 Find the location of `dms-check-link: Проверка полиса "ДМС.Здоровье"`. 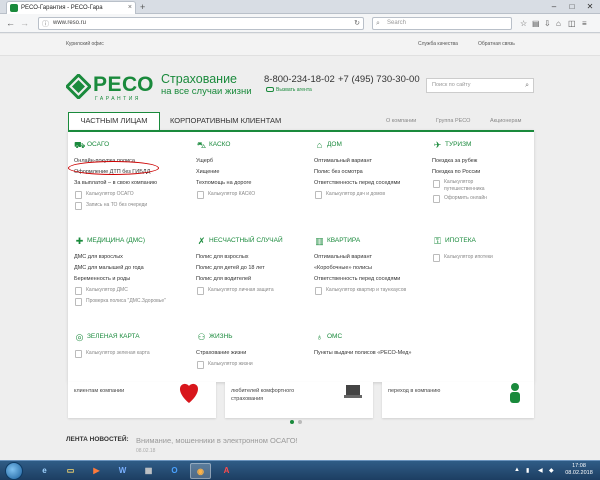

dms-check-link: Проверка полиса "ДМС.Здоровье" is located at coordinates (134, 301).